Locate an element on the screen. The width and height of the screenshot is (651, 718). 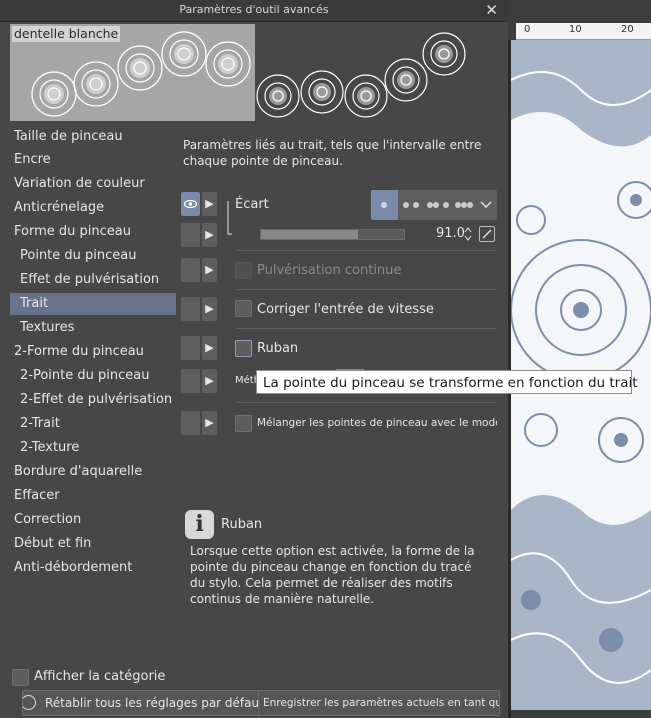
category-taille-de-pinceau: Taille de pinceau is located at coordinates (95, 137).